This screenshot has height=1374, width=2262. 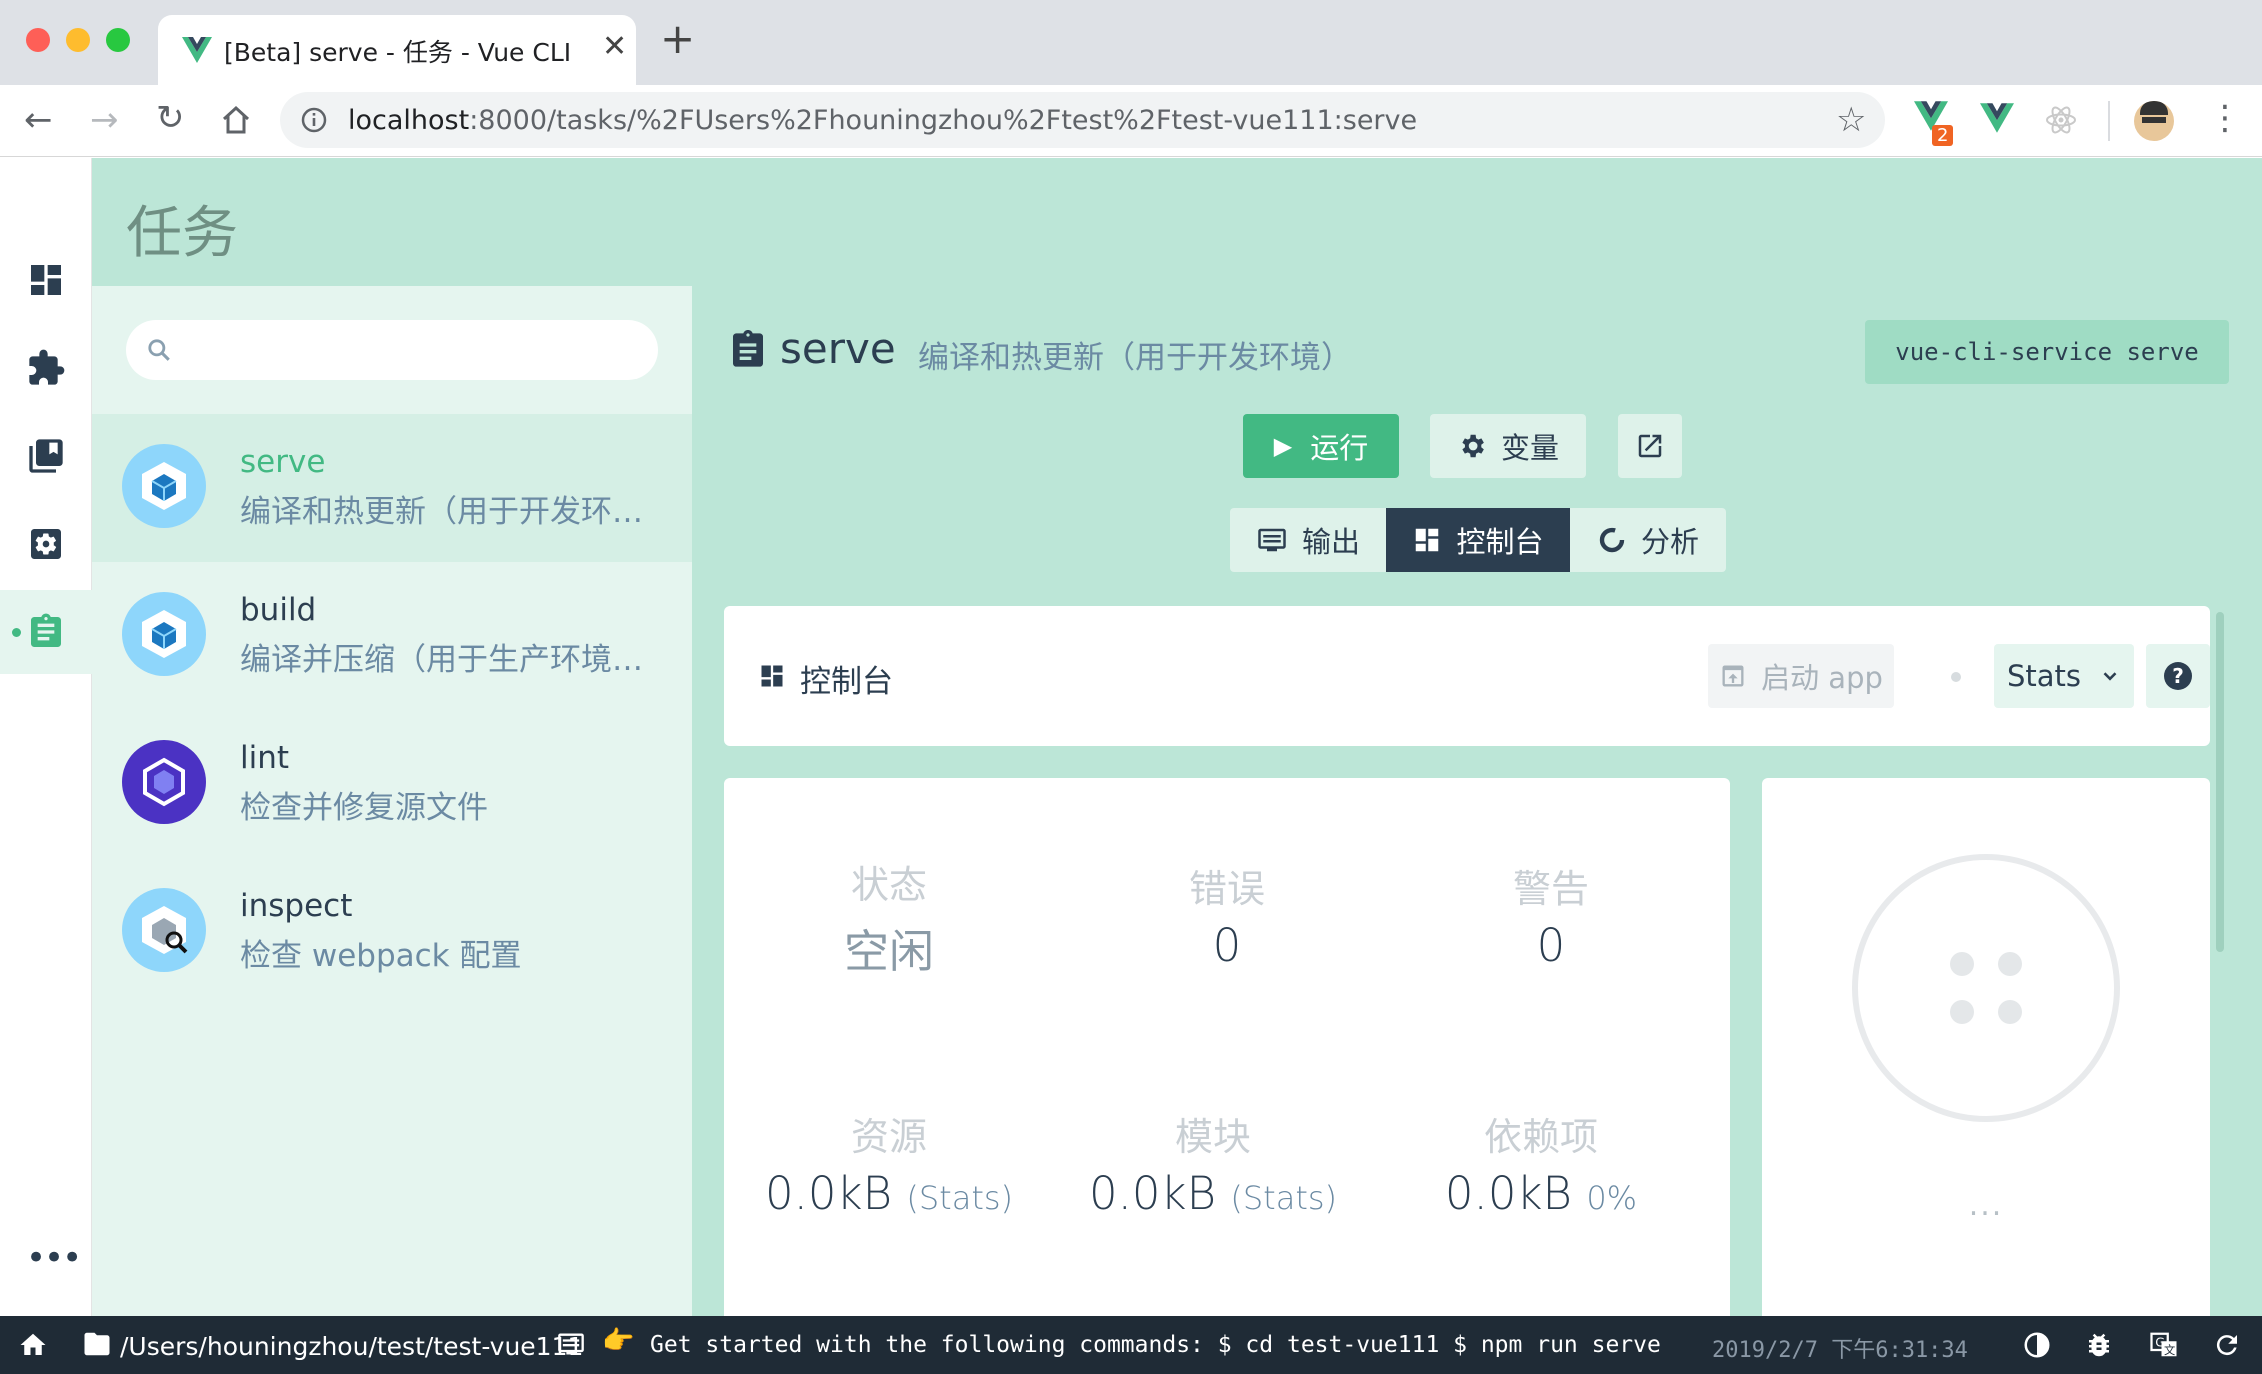 I want to click on browser-menu-icon: ⋮, so click(x=2225, y=118).